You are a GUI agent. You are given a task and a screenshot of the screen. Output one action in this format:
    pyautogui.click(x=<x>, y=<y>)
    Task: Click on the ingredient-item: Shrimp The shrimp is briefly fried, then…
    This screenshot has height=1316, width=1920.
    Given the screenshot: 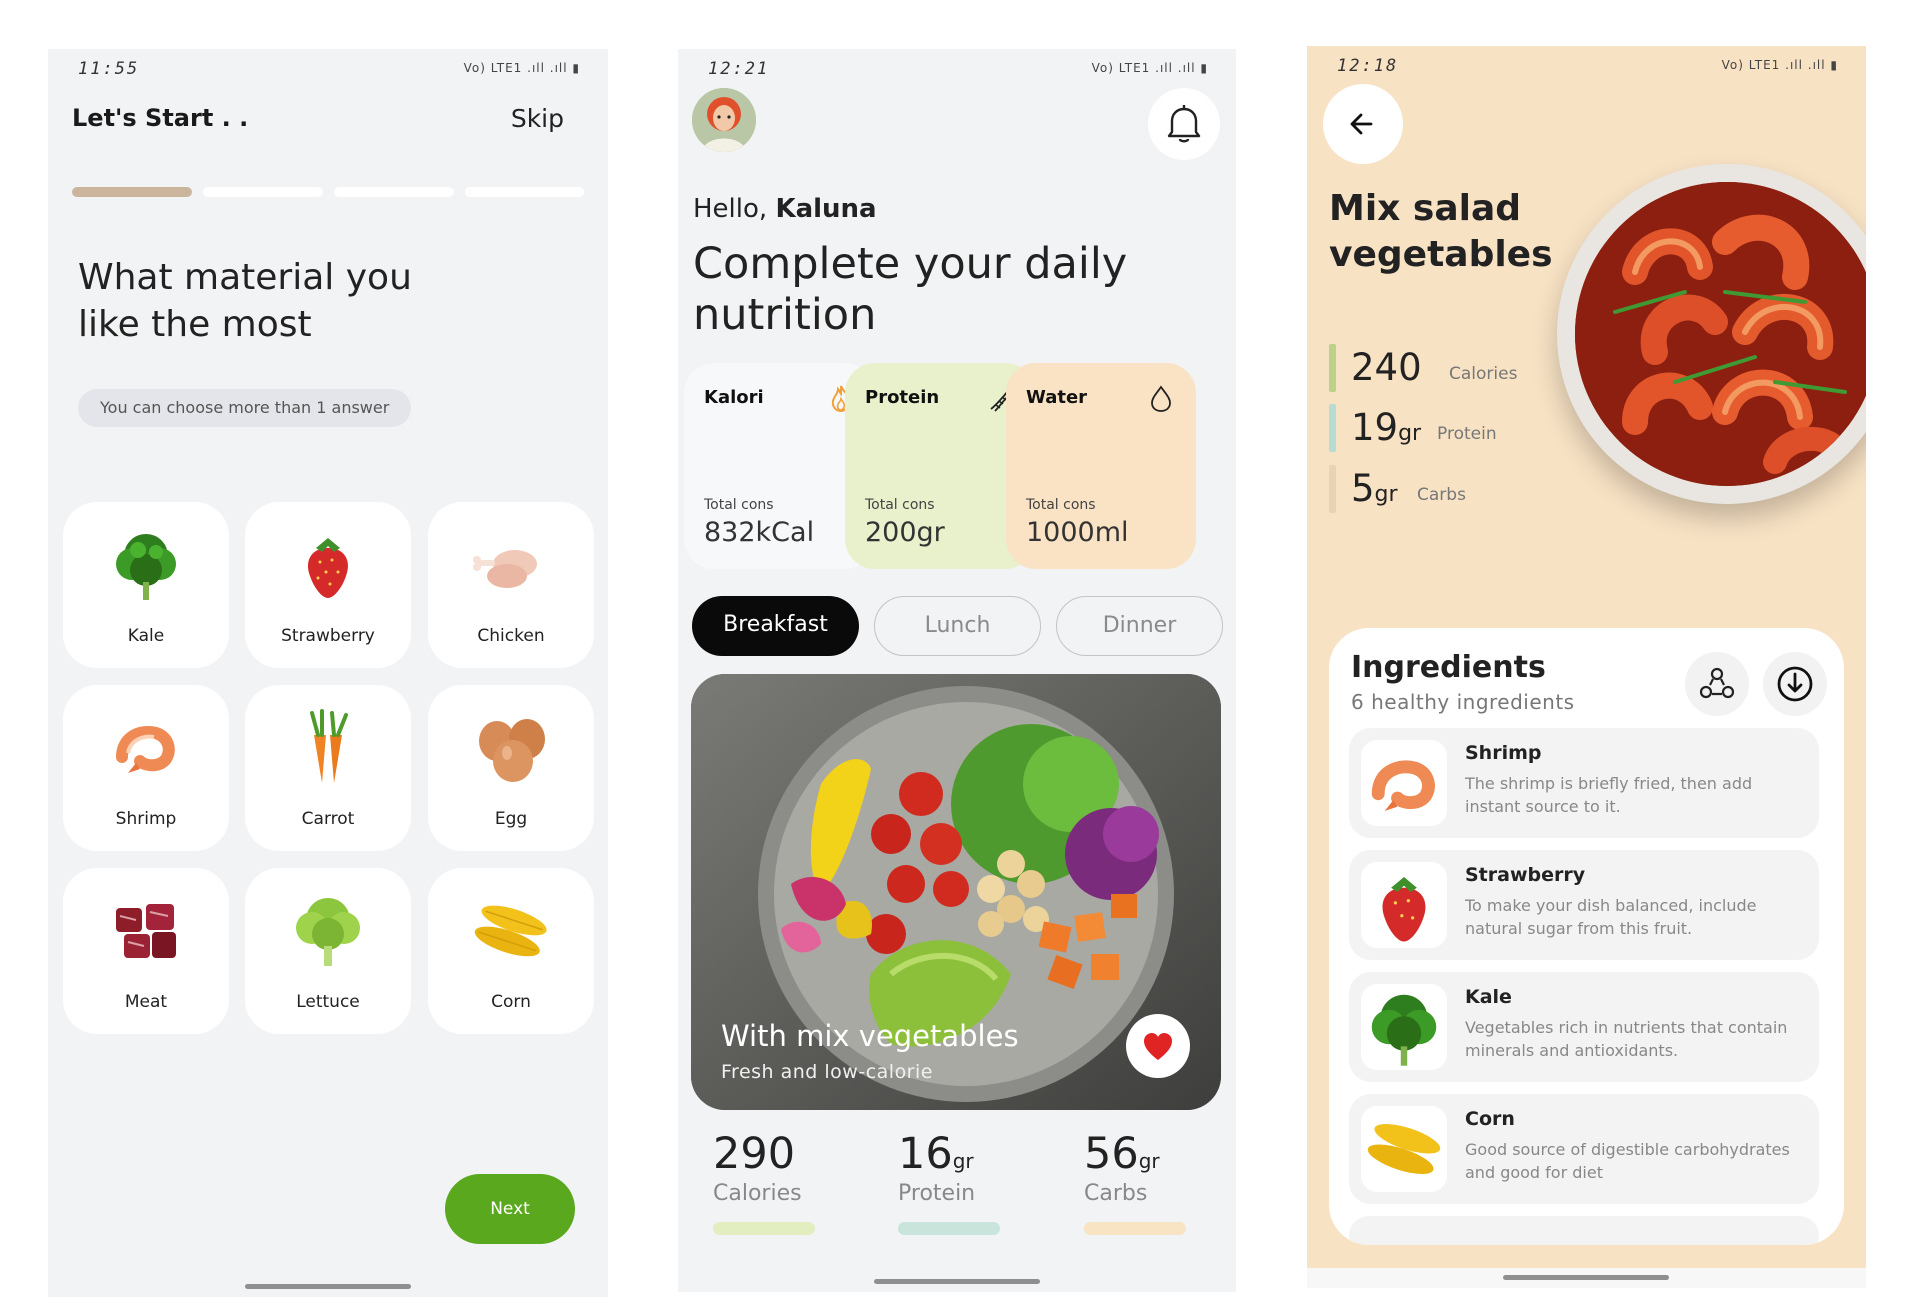 What is the action you would take?
    pyautogui.click(x=1584, y=783)
    